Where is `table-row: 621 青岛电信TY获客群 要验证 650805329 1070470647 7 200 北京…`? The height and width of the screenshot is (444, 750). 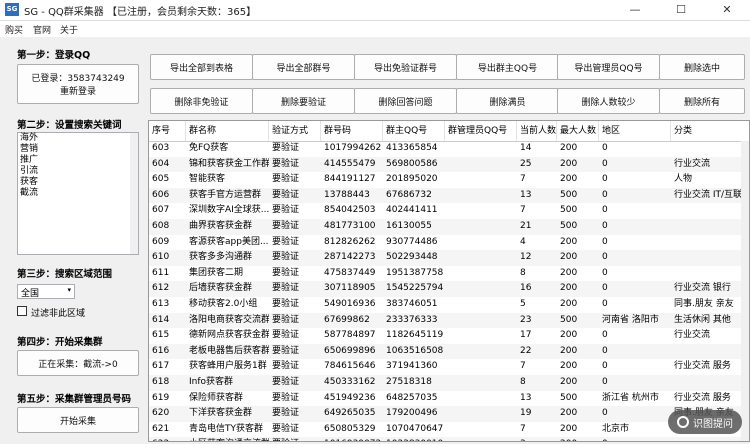
table-row: 621 青岛电信TY获客群 要验证 650805329 1070470647 7 200 北京… is located at coordinates (449, 430).